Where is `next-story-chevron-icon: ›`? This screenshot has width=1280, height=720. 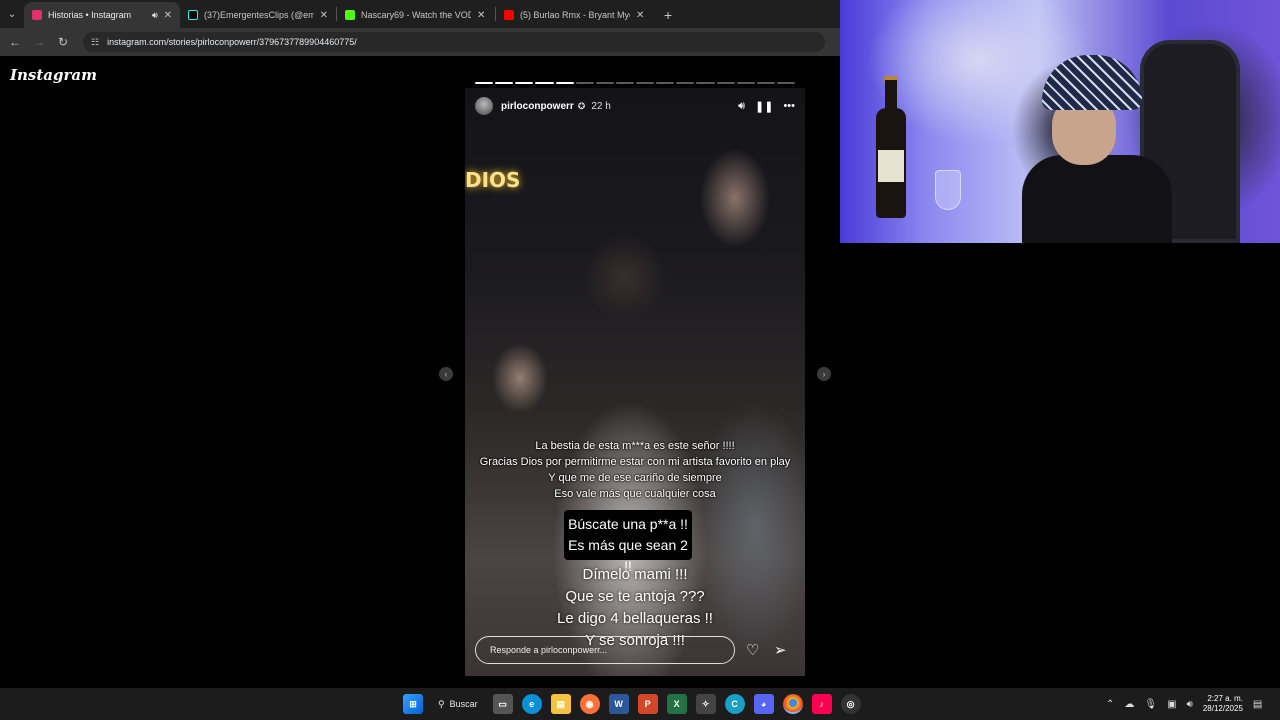 next-story-chevron-icon: › is located at coordinates (824, 374).